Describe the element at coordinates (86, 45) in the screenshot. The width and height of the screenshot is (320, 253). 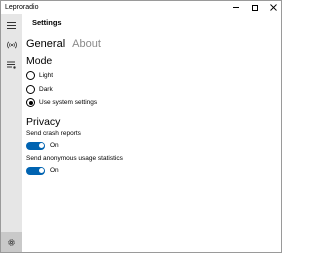
I see `tab-about: About` at that location.